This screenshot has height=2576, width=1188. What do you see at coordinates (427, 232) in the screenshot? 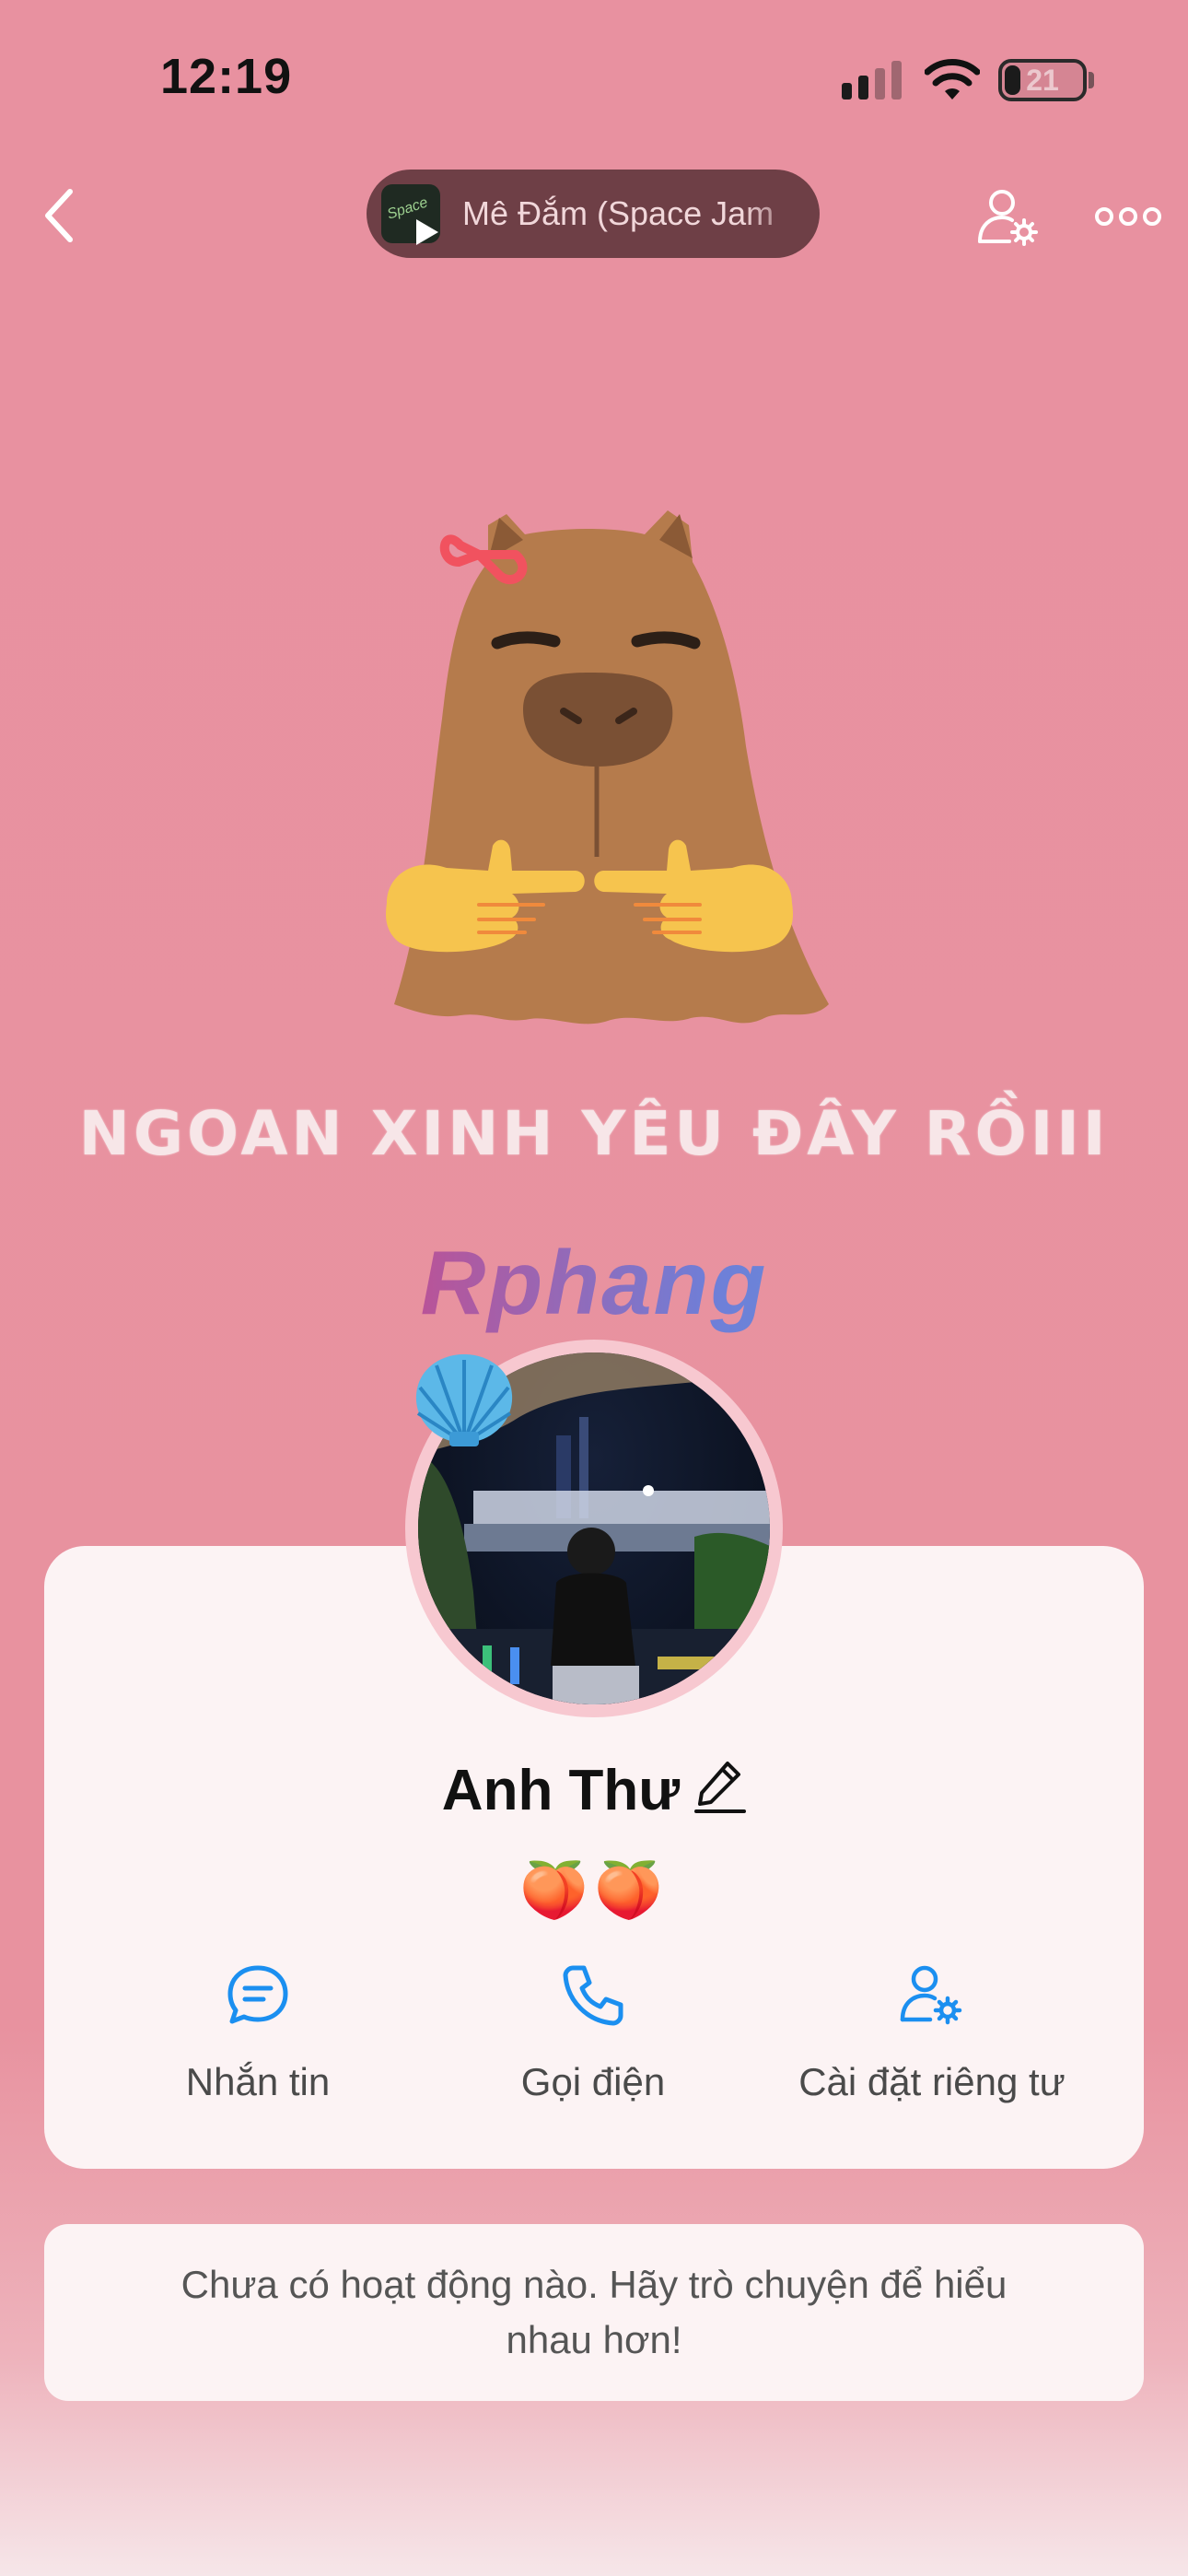
I see `play-icon` at bounding box center [427, 232].